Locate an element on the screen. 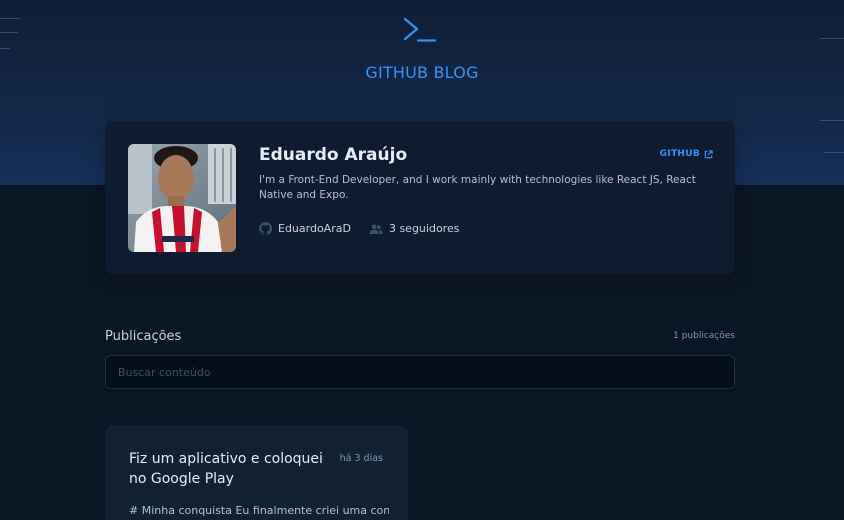 This screenshot has width=844, height=520. post-date: há 3 dias is located at coordinates (361, 458).